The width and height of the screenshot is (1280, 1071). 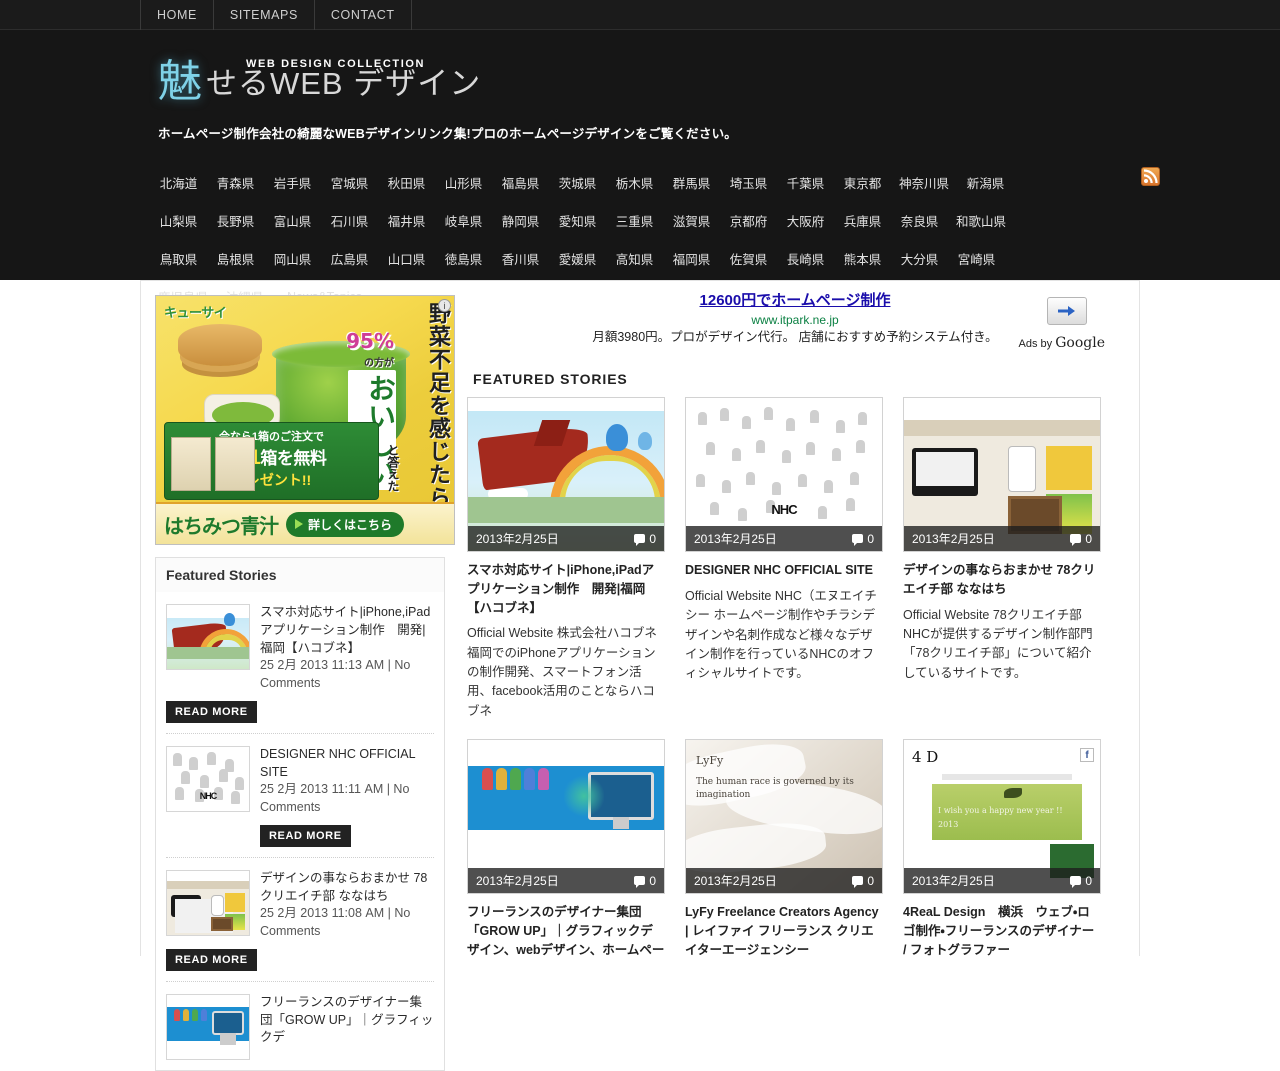 What do you see at coordinates (347, 1020) in the screenshot?
I see `list-item-title: フリーランスのデザイナー集団「GROW UP」｜グラフィックデ` at bounding box center [347, 1020].